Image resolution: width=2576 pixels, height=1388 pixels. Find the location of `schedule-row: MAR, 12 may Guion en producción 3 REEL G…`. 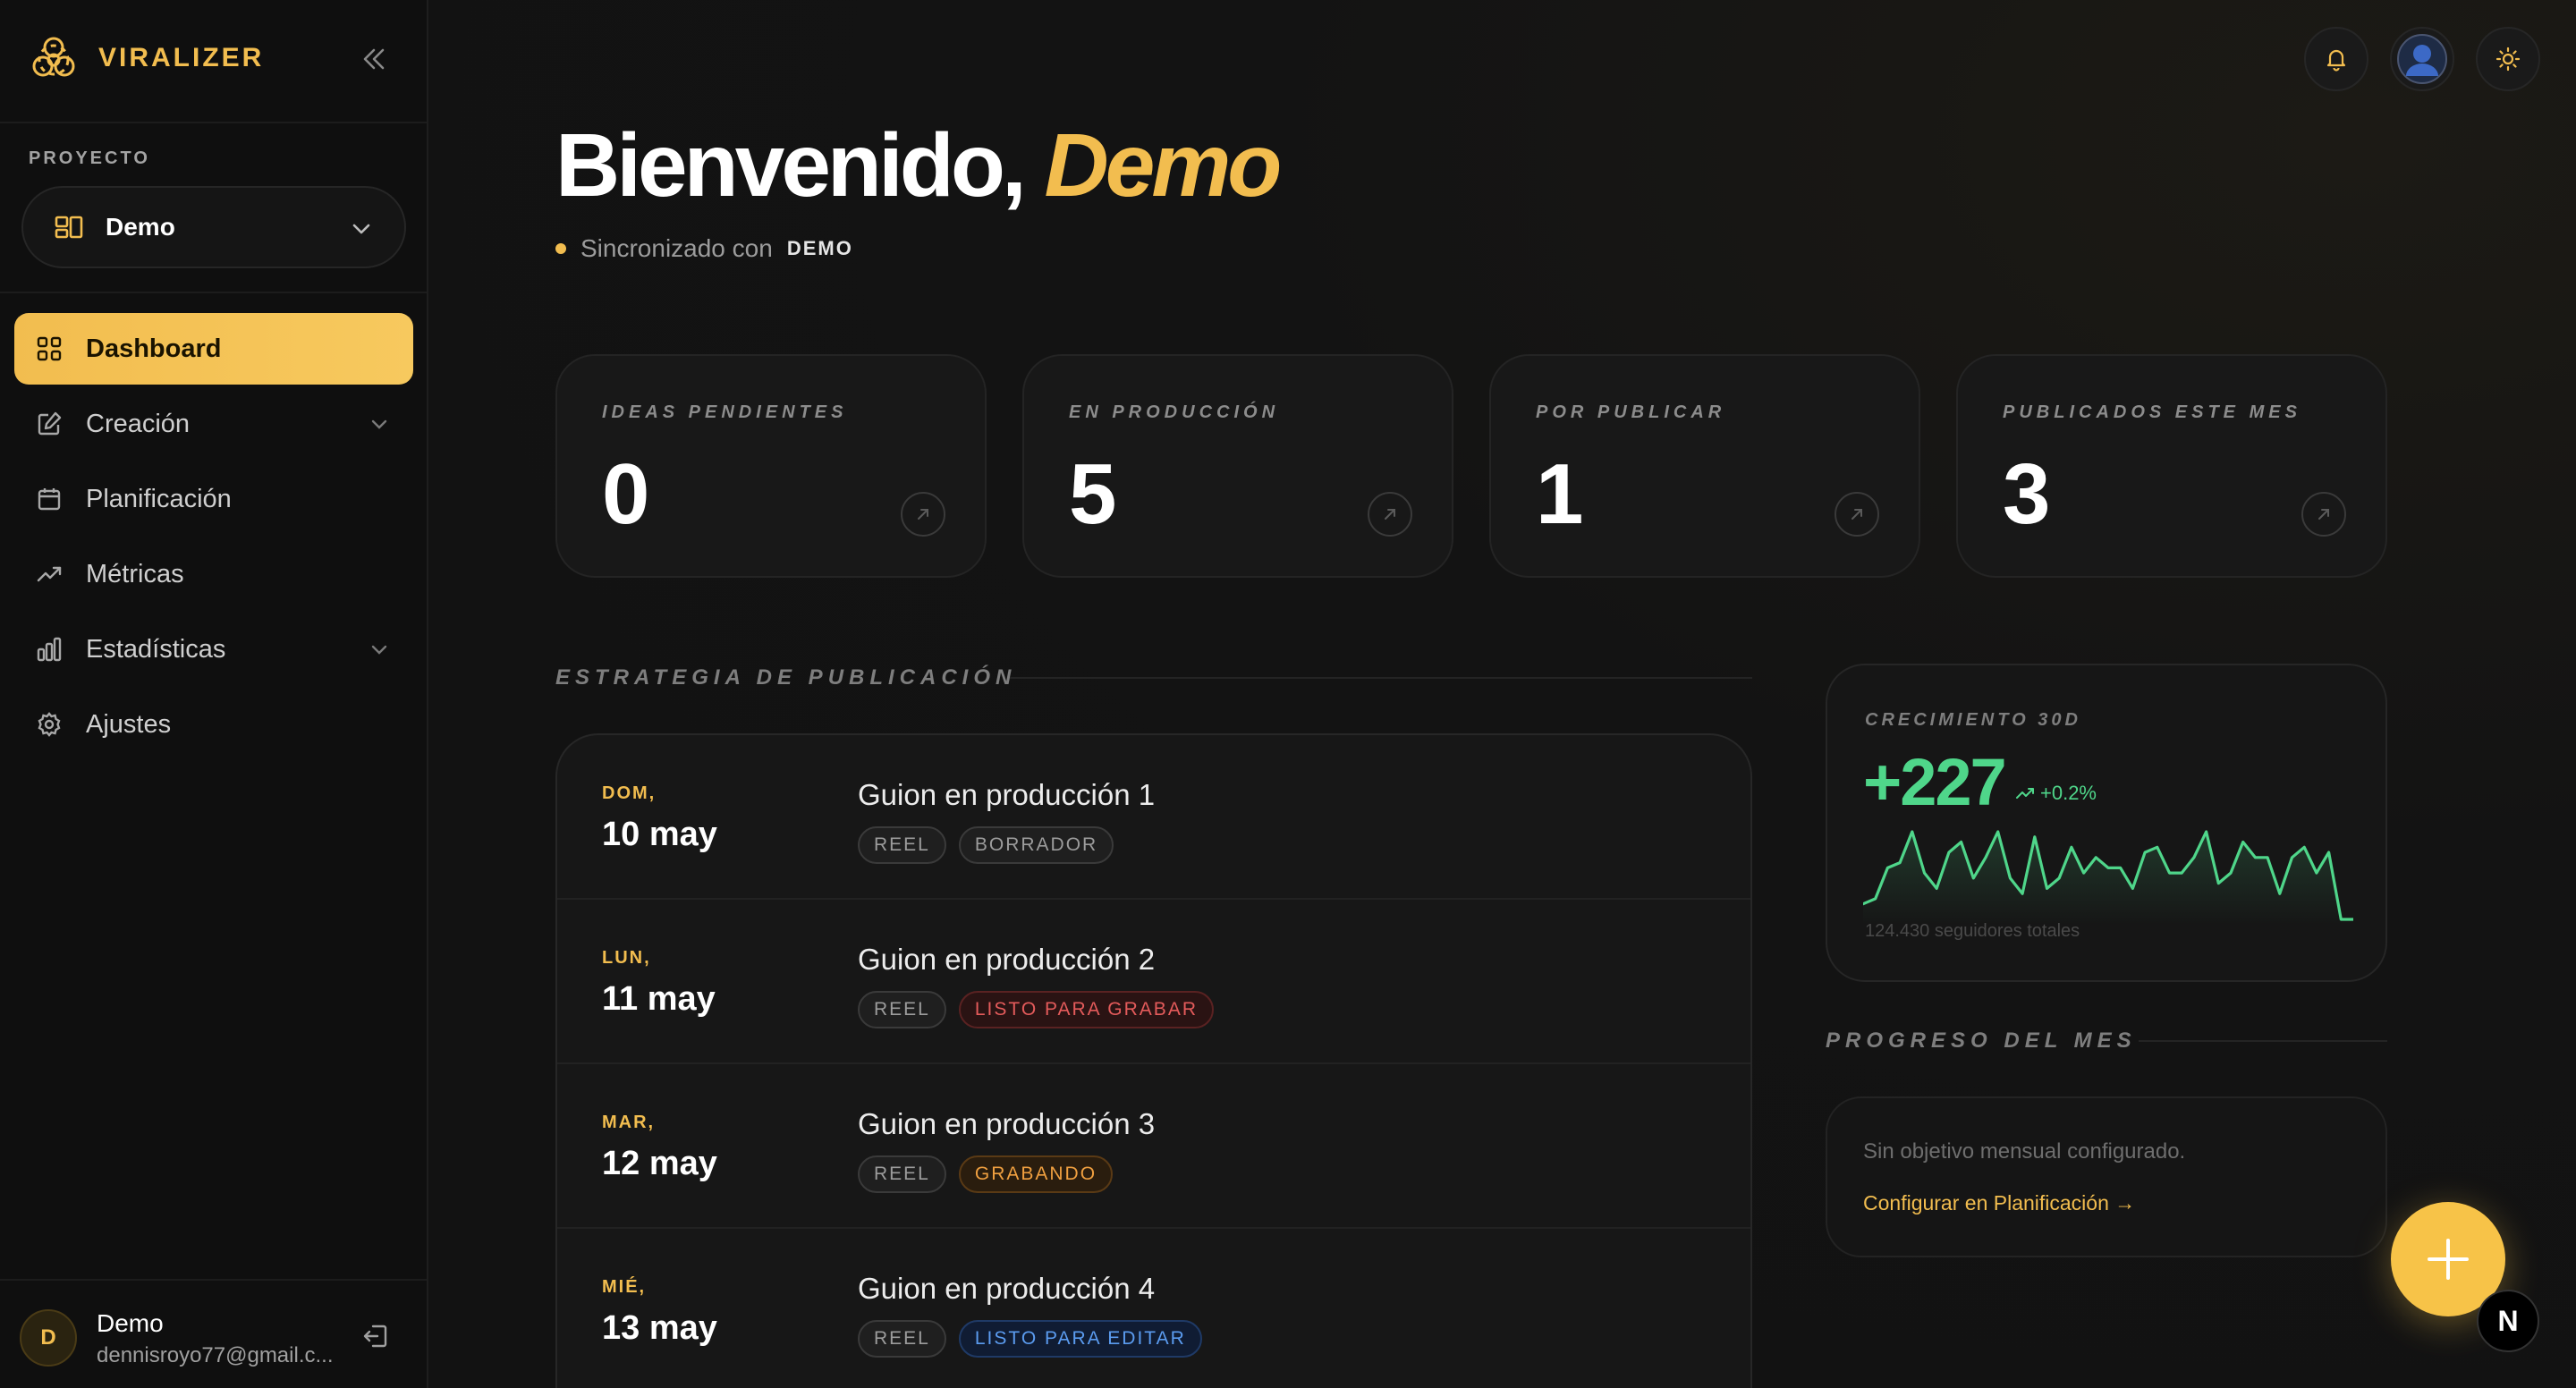

schedule-row: MAR, 12 may Guion en producción 3 REEL G… is located at coordinates (1153, 1147).